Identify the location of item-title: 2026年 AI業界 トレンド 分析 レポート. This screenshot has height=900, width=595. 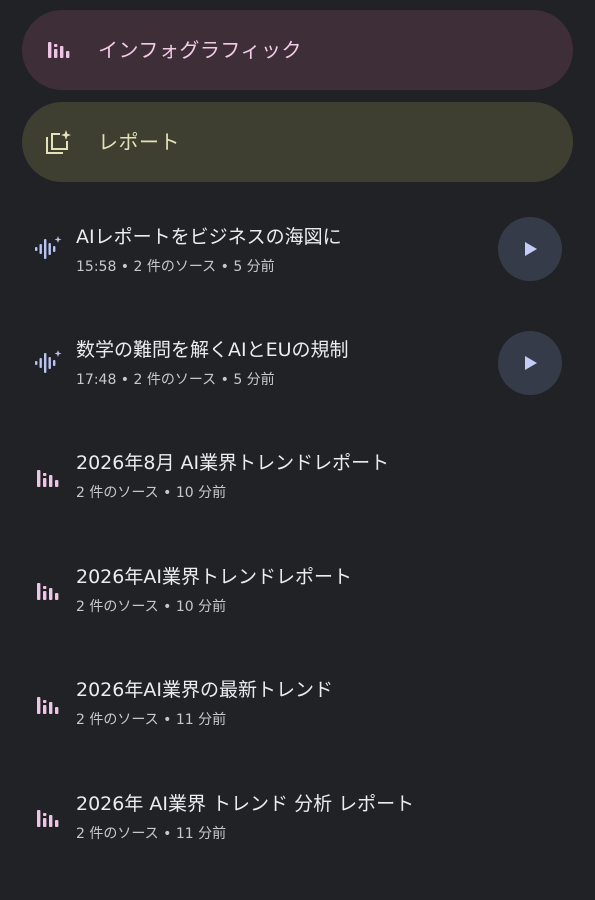
(245, 804).